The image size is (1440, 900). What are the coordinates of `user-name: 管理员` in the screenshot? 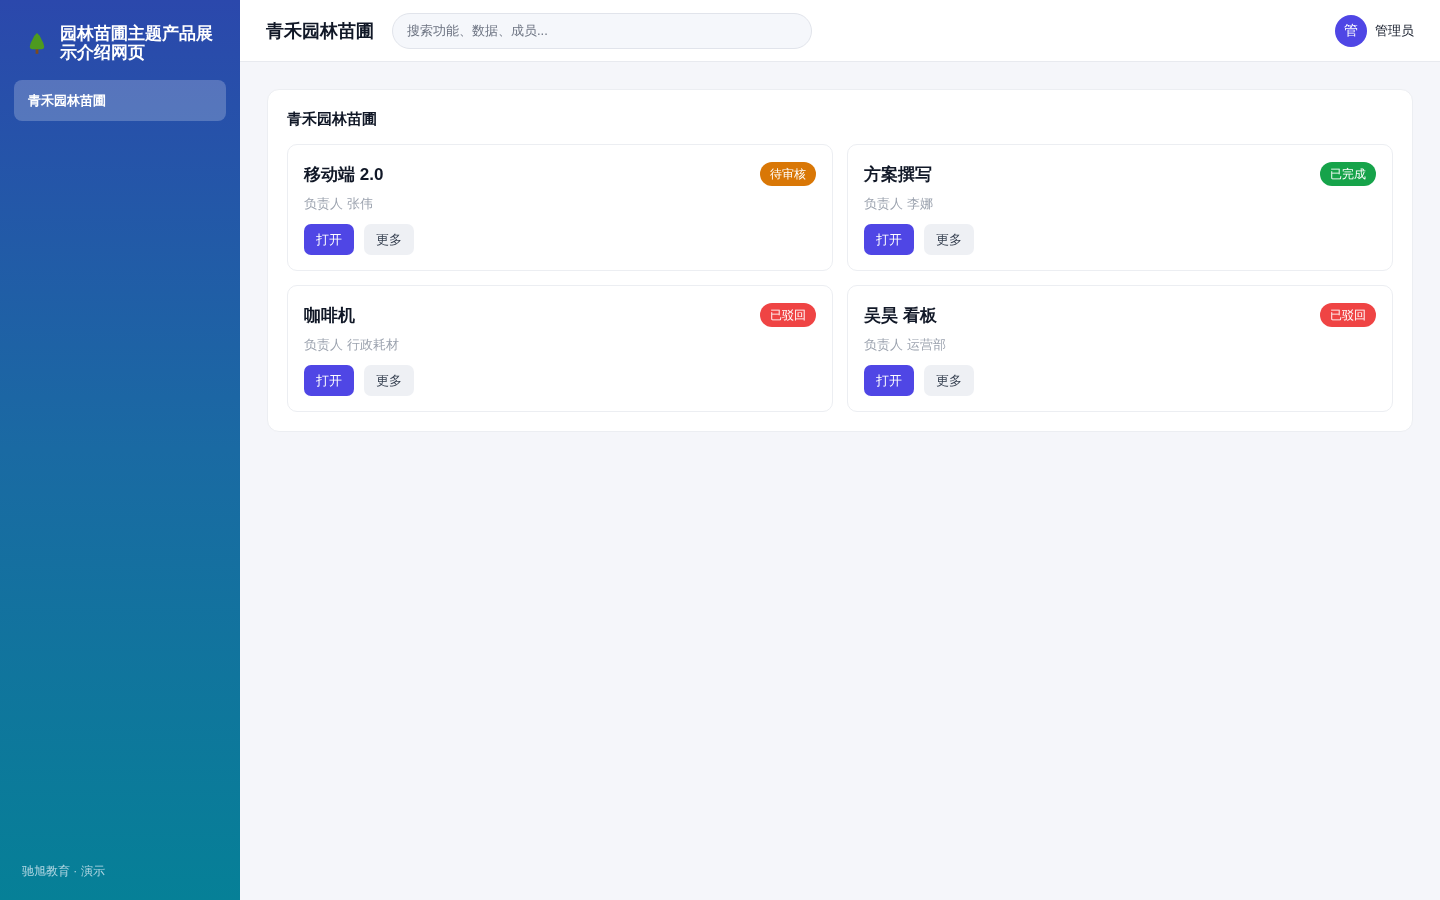 It's located at (1394, 30).